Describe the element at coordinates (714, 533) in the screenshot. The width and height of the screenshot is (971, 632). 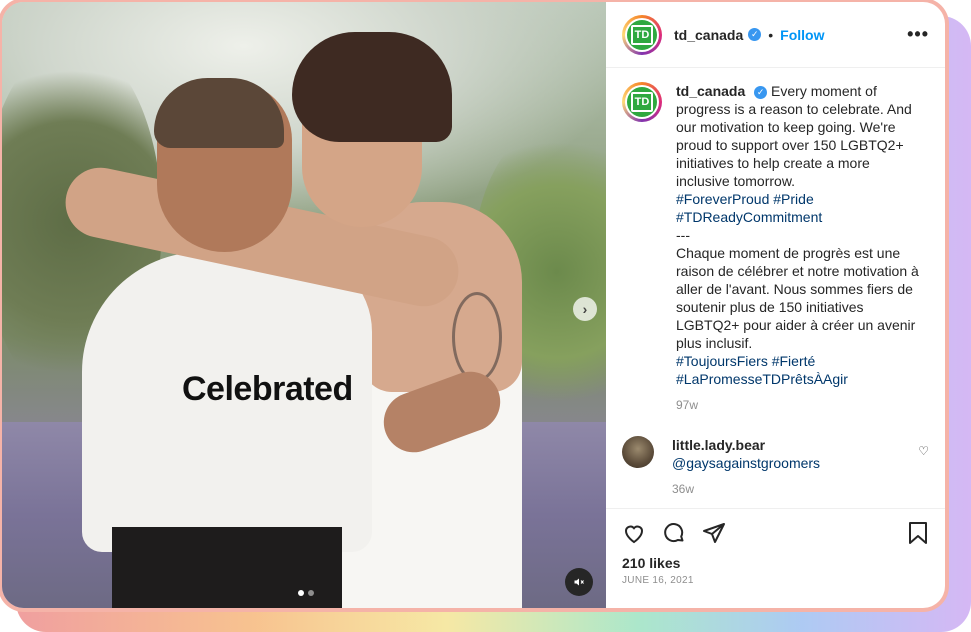
I see `share-icon` at that location.